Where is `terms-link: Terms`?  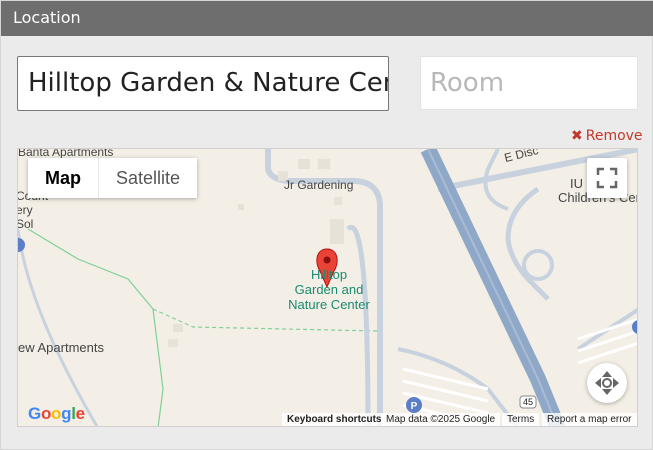 terms-link: Terms is located at coordinates (521, 419).